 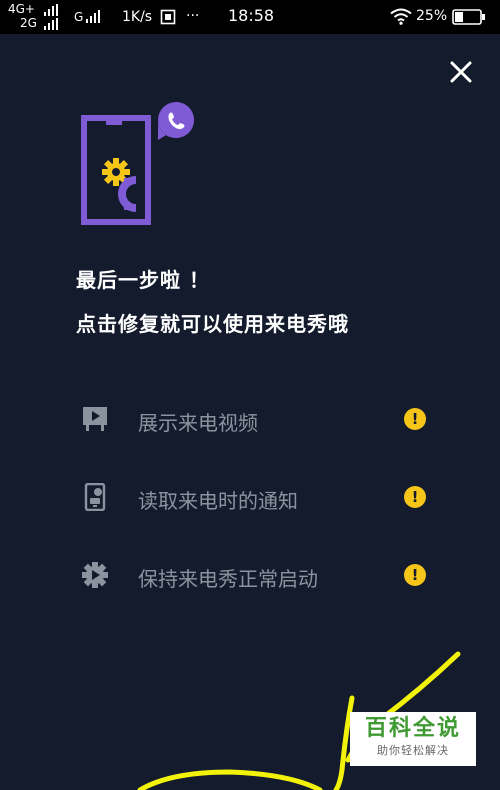 I want to click on phone-repair-icon, so click(x=137, y=163).